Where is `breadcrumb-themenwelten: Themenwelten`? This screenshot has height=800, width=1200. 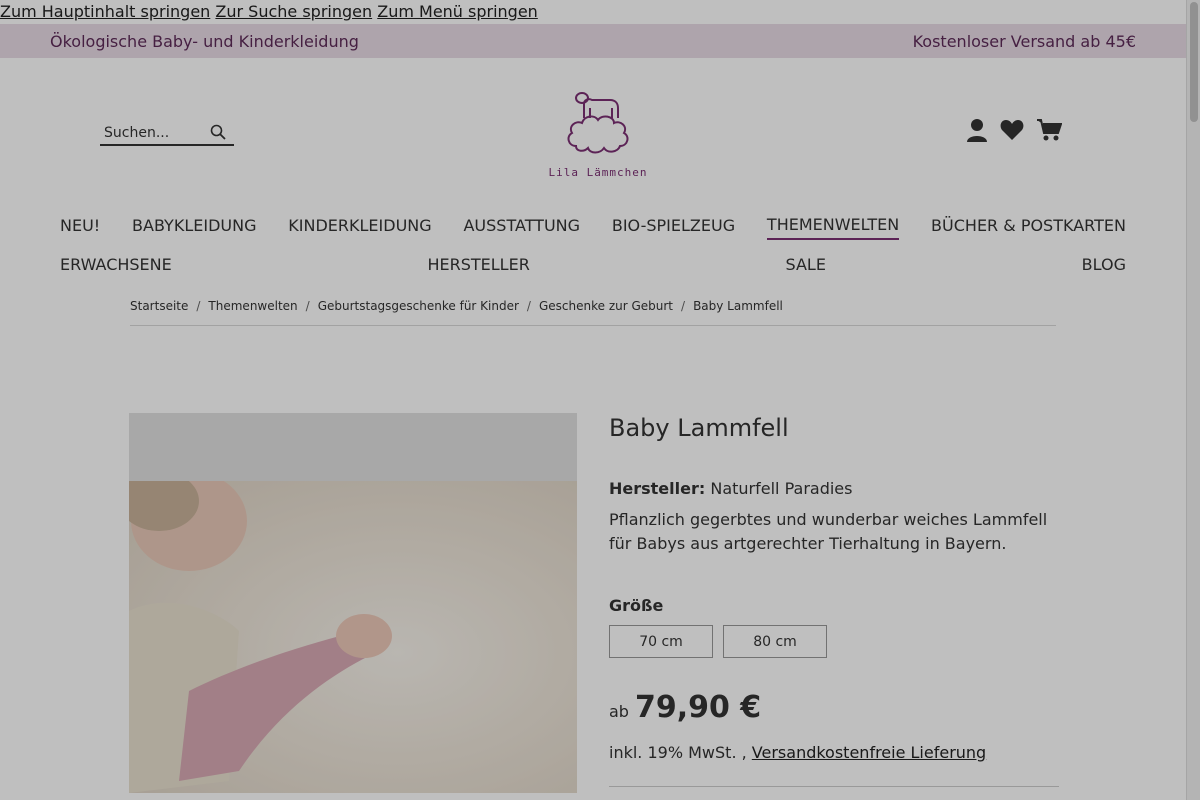 breadcrumb-themenwelten: Themenwelten is located at coordinates (252, 306).